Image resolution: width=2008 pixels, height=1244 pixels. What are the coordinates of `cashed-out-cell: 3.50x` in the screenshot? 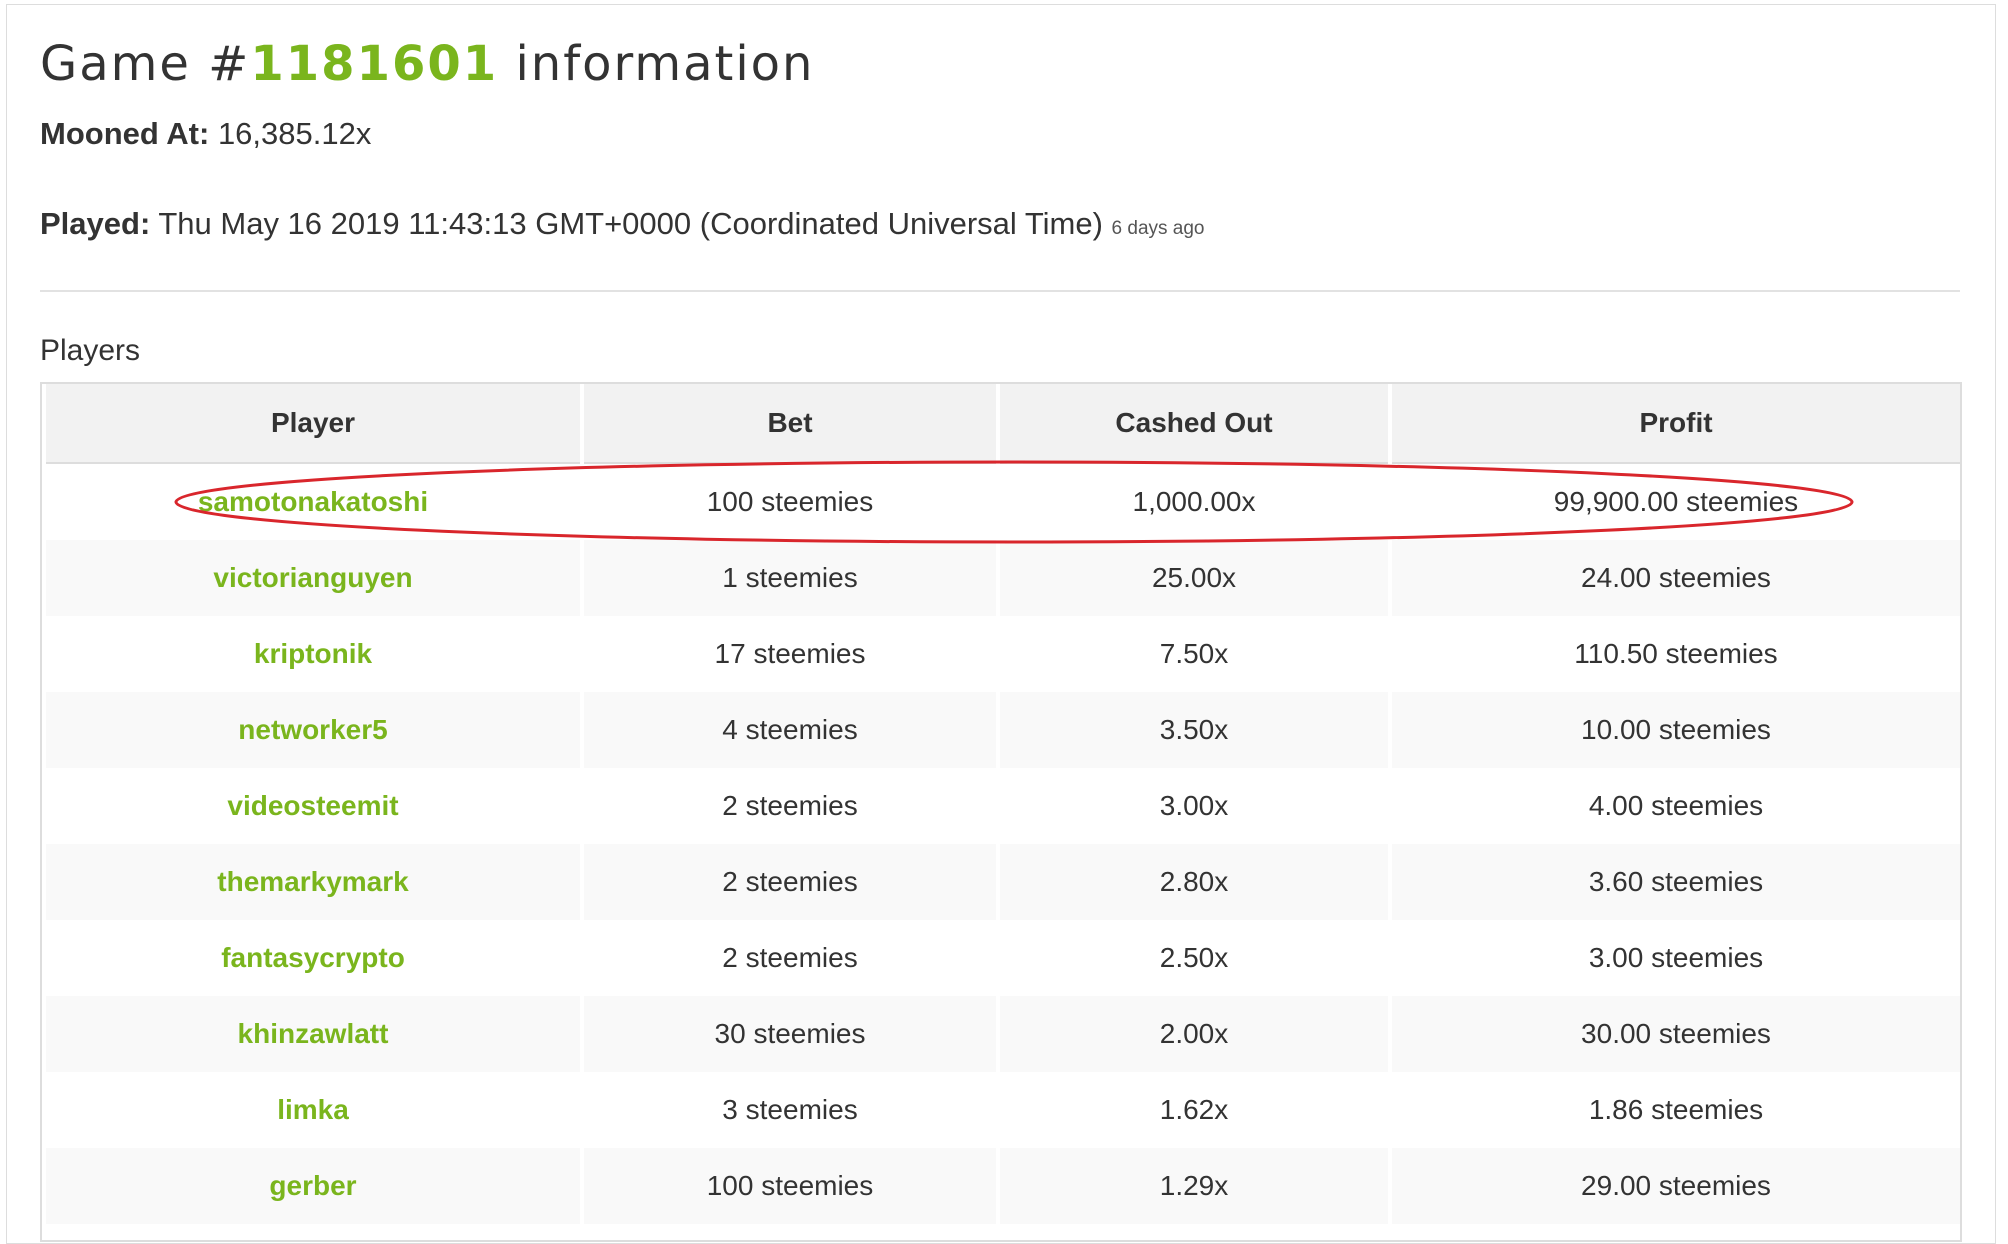 It's located at (1194, 730).